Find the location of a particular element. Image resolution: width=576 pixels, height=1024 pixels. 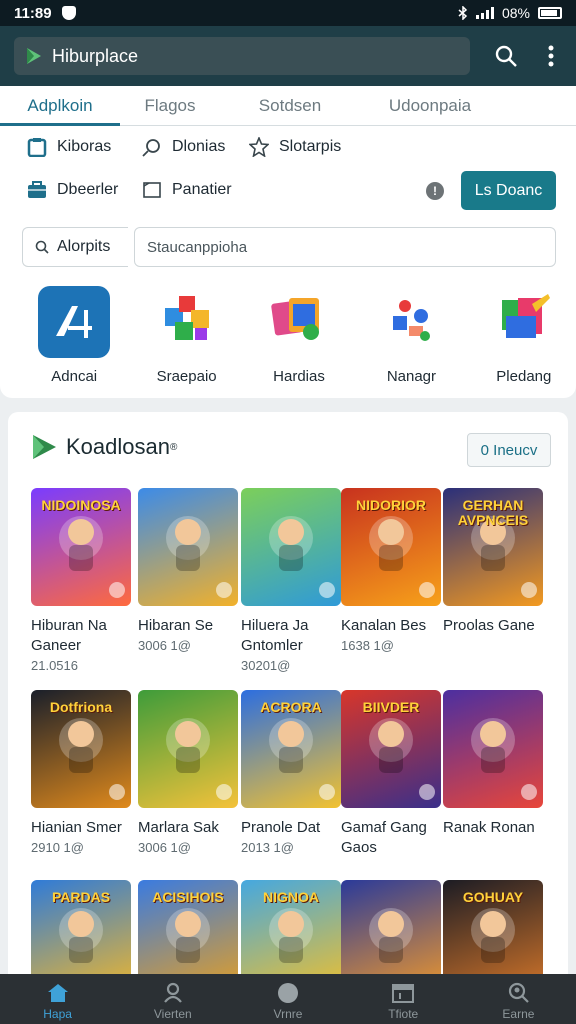

category-2: Hardias is located at coordinates (299, 335).